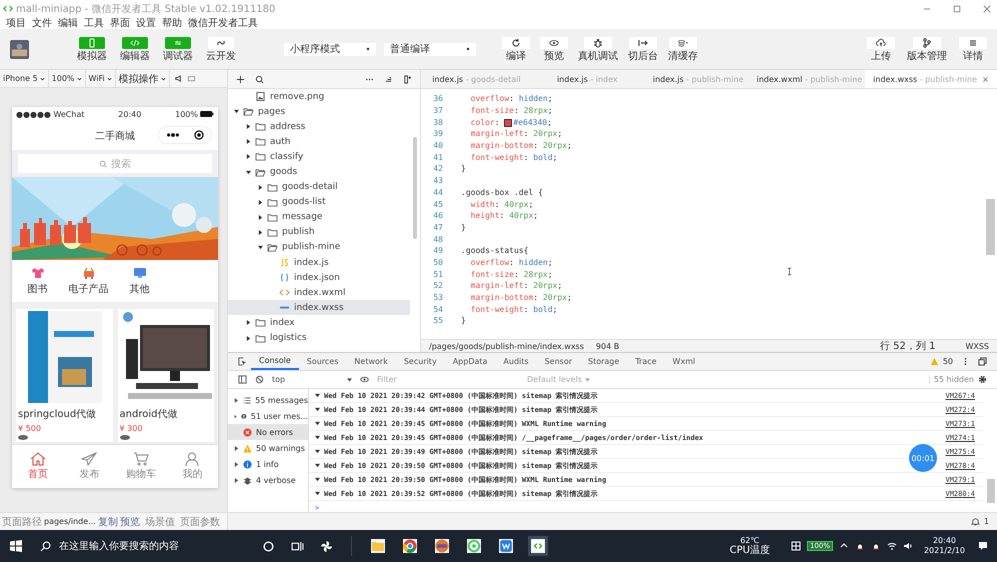 The image size is (997, 562). I want to click on bug-icon, so click(598, 43).